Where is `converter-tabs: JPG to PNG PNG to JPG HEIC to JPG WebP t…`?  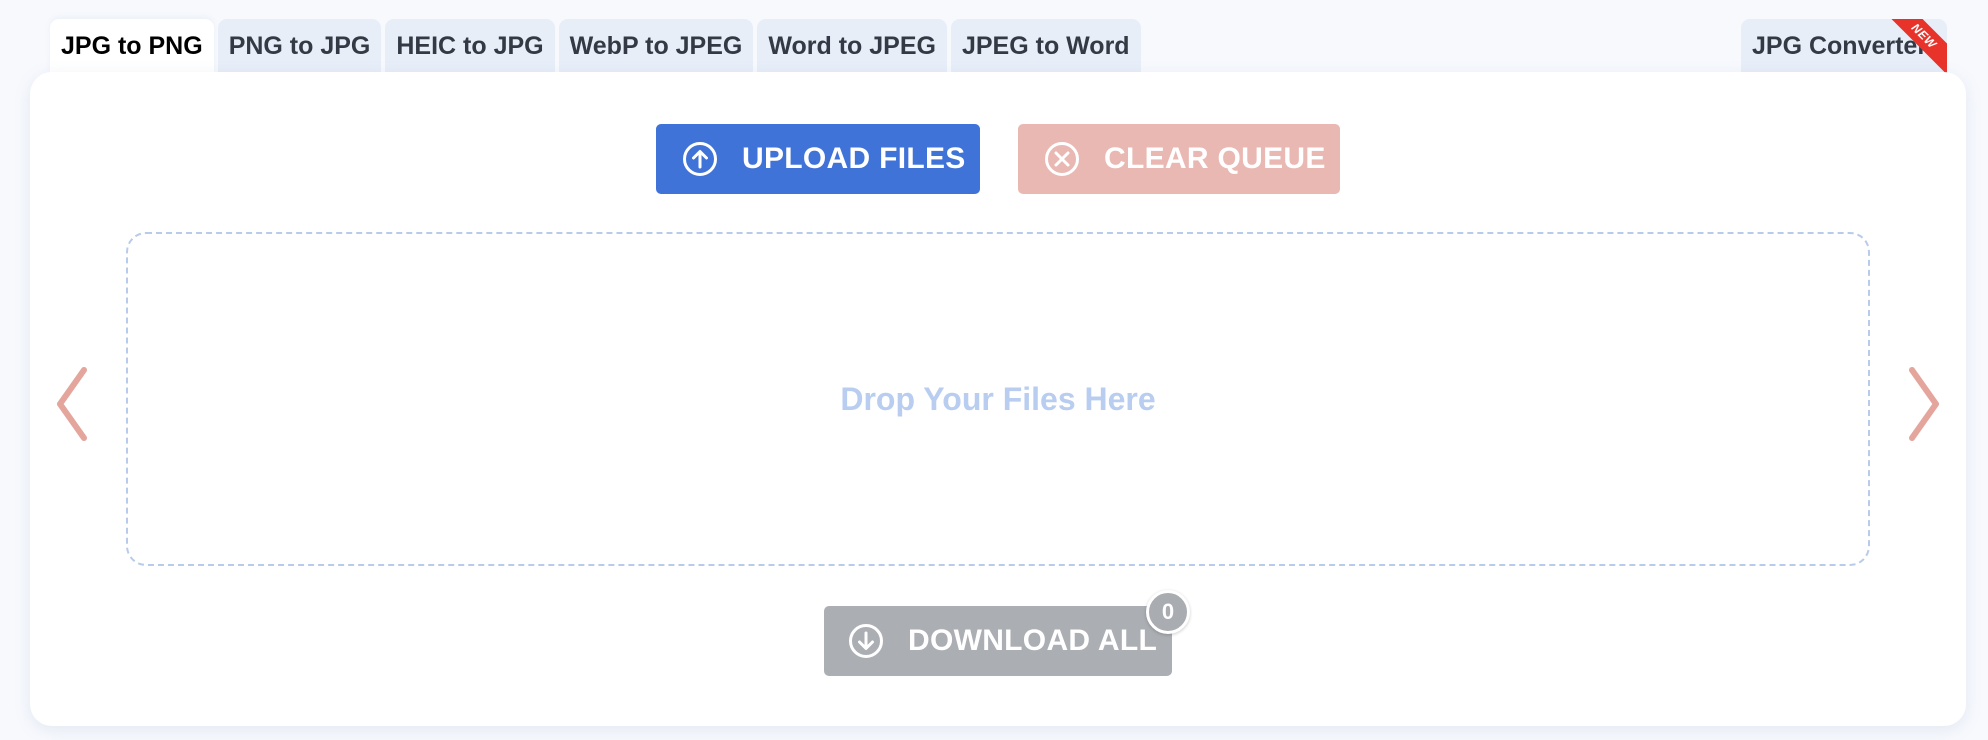
converter-tabs: JPG to PNG PNG to JPG HEIC to JPG WebP t… is located at coordinates (595, 46).